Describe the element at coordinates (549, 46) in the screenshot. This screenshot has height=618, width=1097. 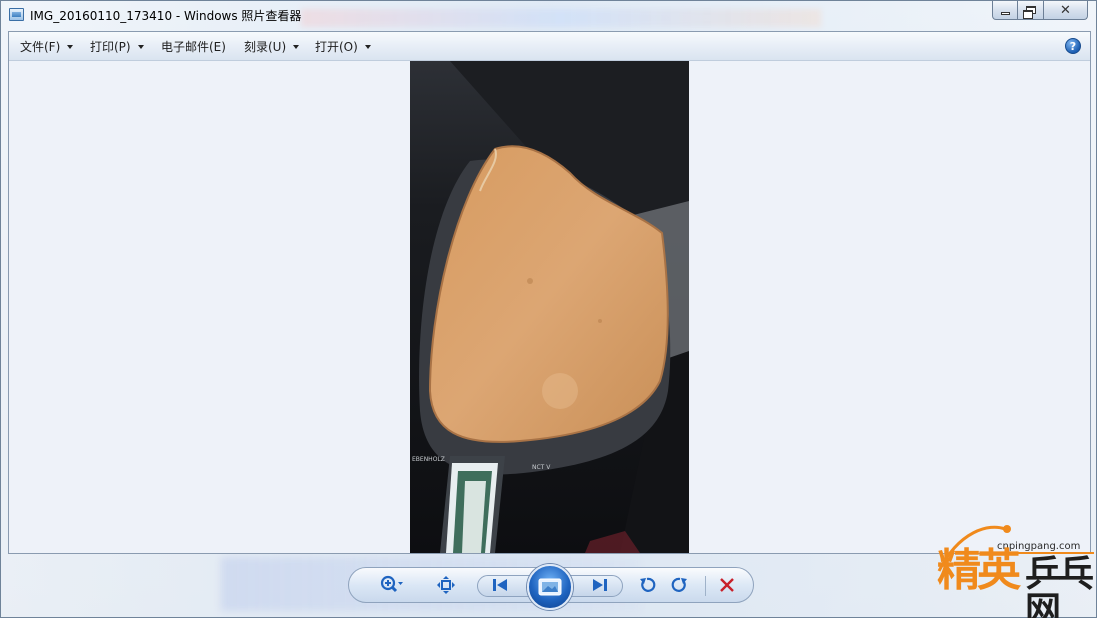
I see `menu-bar: 文件(F) 打印(P) 电子邮件(E) 刻录(U) 打开(O) ?` at that location.